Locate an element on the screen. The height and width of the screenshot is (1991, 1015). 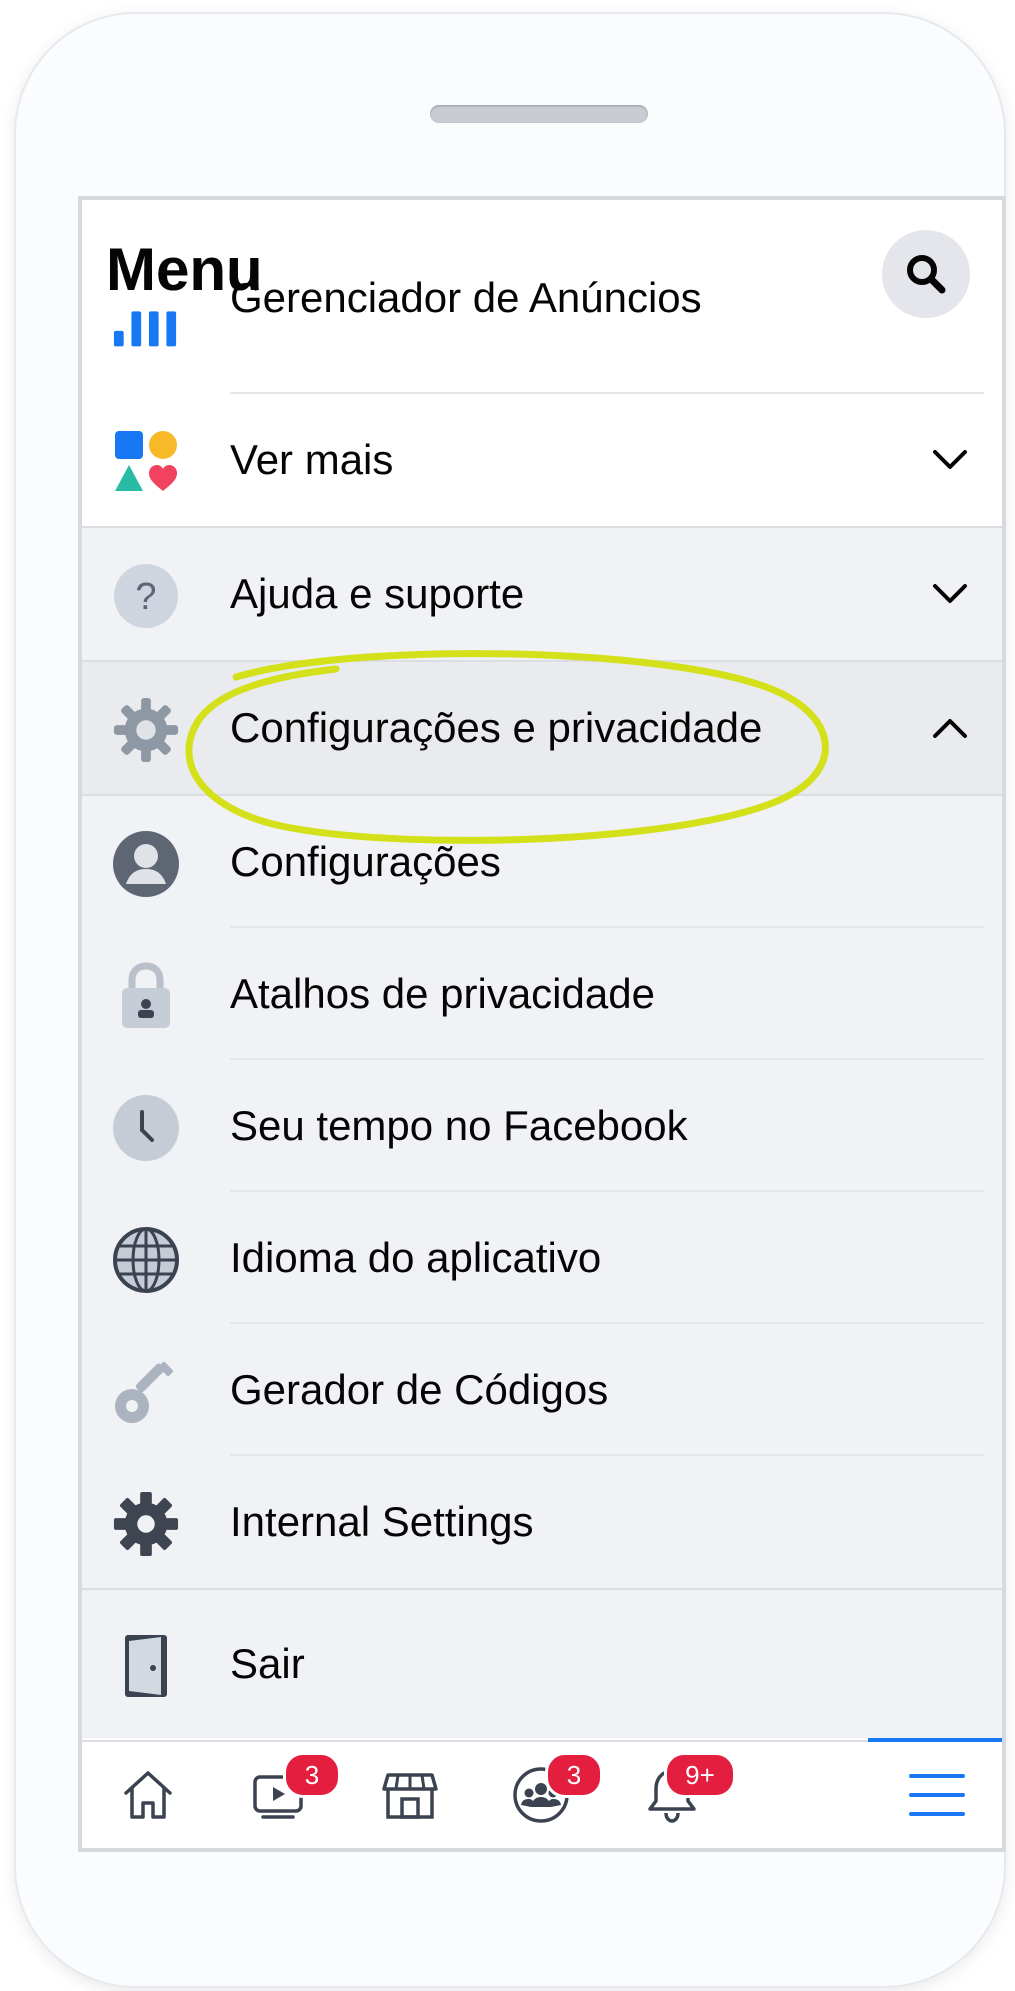
menu-item-label: Configurações is located at coordinates (365, 861).